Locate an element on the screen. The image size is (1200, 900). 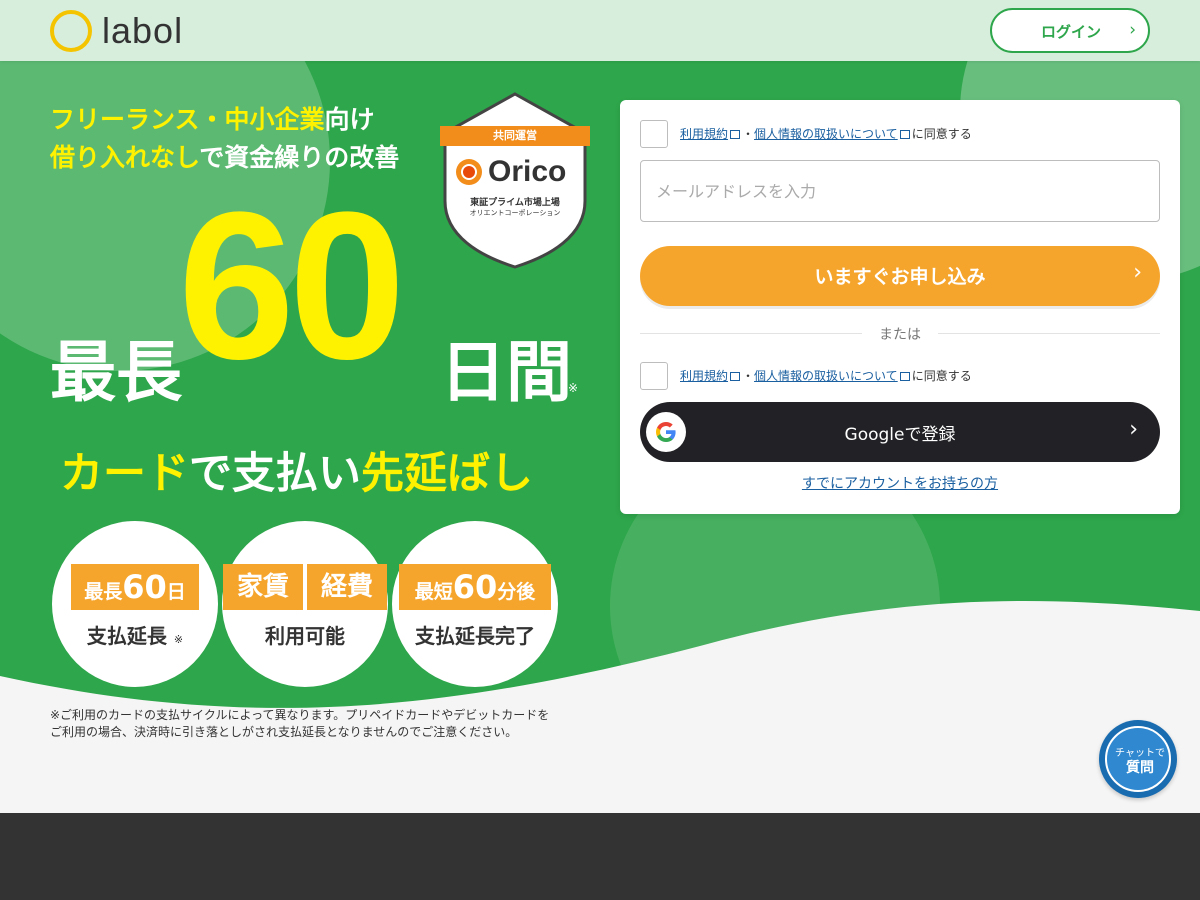
google-terms-agreement: 利用規約 ・個人情報の取扱いについて に同意する is located at coordinates (826, 375).